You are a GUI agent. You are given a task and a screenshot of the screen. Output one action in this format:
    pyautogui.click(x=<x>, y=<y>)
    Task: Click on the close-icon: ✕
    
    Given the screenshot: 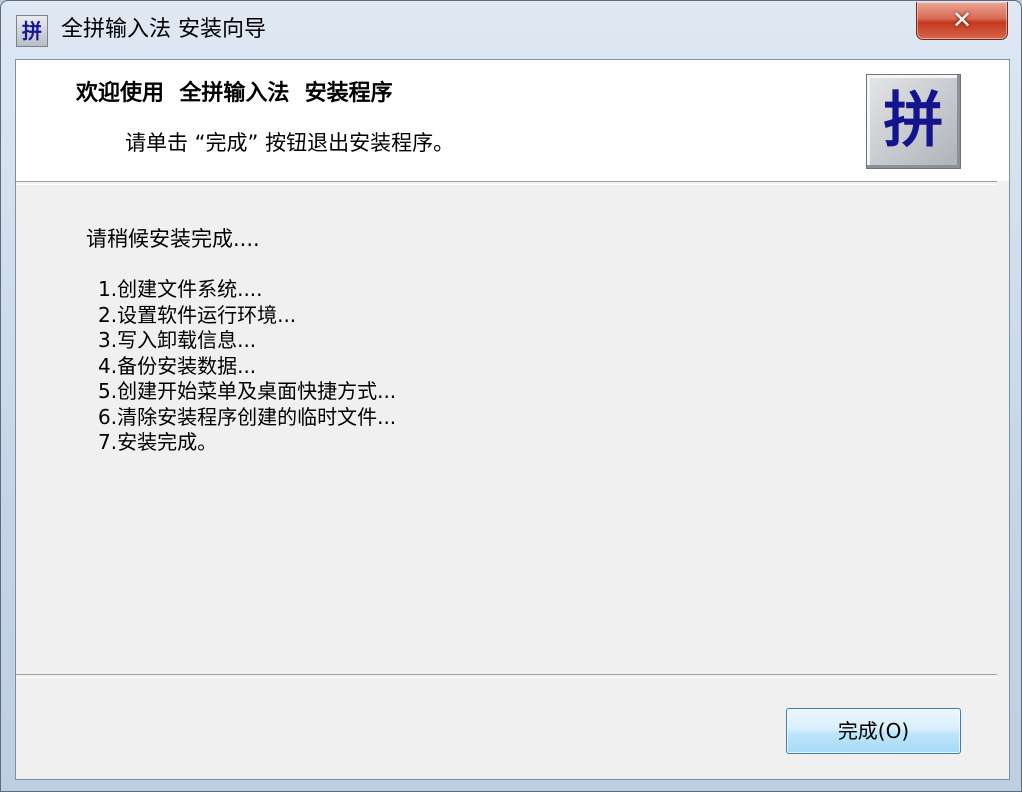 What is the action you would take?
    pyautogui.click(x=962, y=20)
    